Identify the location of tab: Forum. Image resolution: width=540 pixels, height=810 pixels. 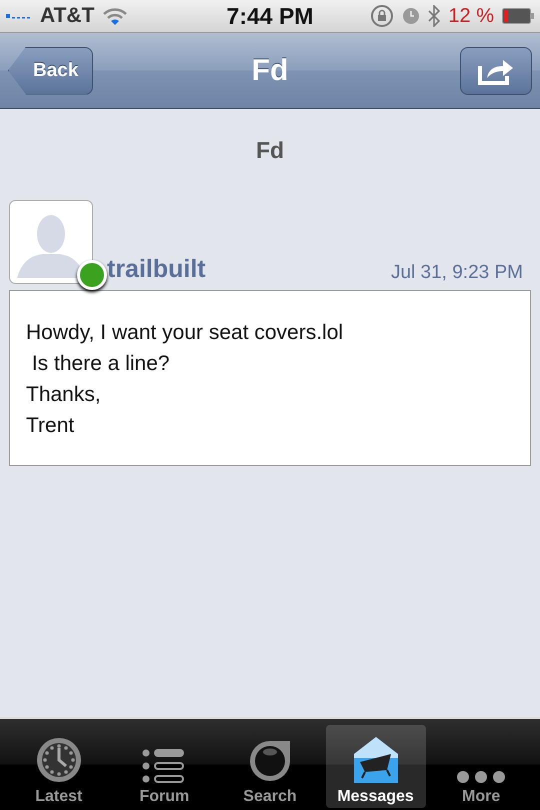
(164, 766).